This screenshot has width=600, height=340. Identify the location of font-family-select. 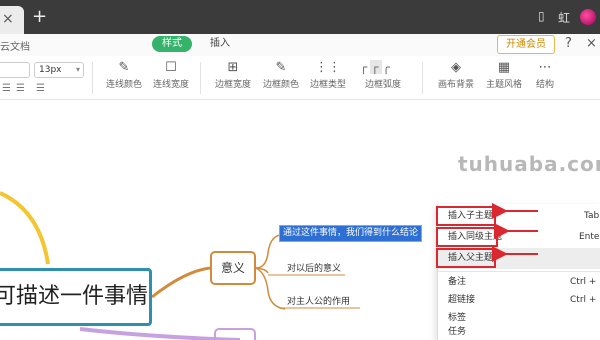
(15, 70).